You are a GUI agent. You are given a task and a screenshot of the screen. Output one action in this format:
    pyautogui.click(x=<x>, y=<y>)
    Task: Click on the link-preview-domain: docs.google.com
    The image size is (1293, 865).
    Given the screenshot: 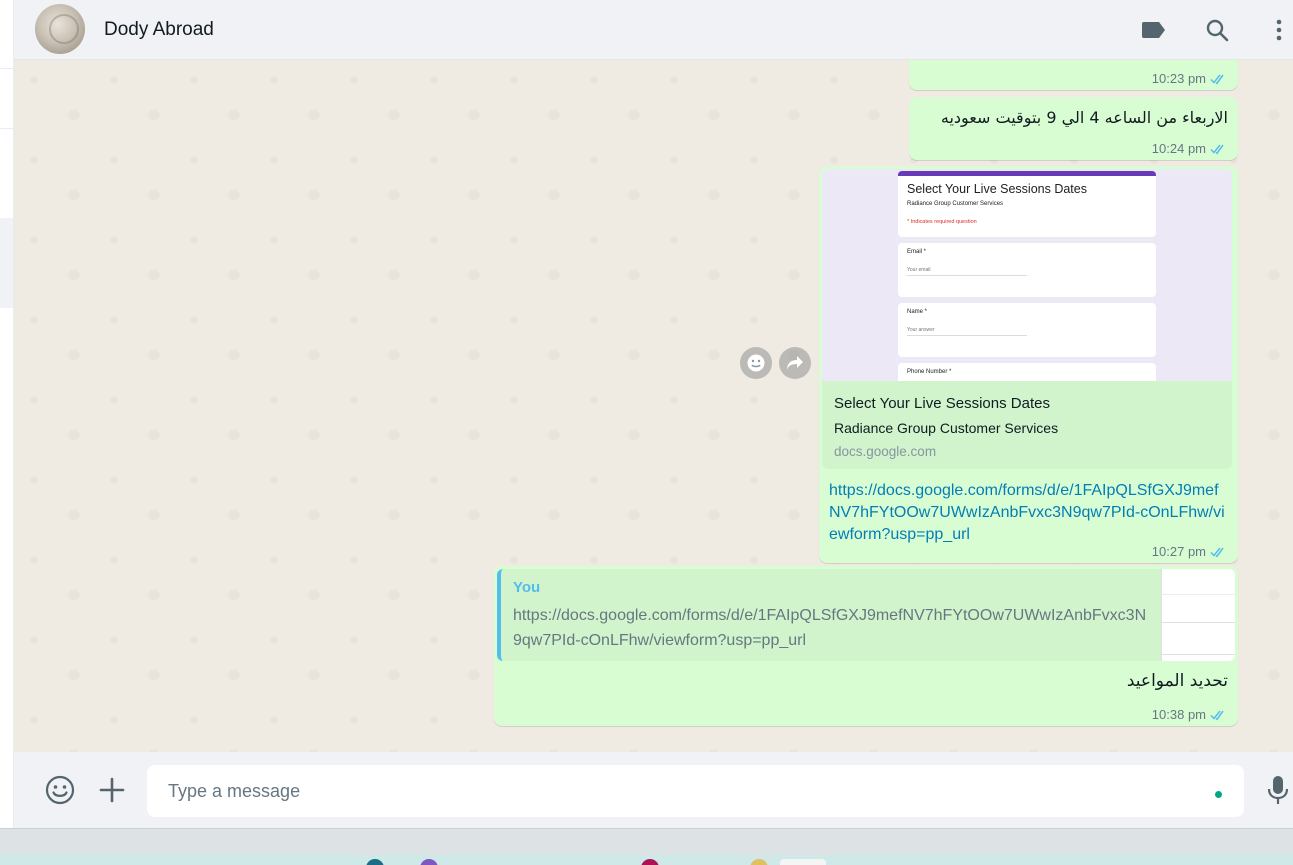 What is the action you would take?
    pyautogui.click(x=885, y=451)
    